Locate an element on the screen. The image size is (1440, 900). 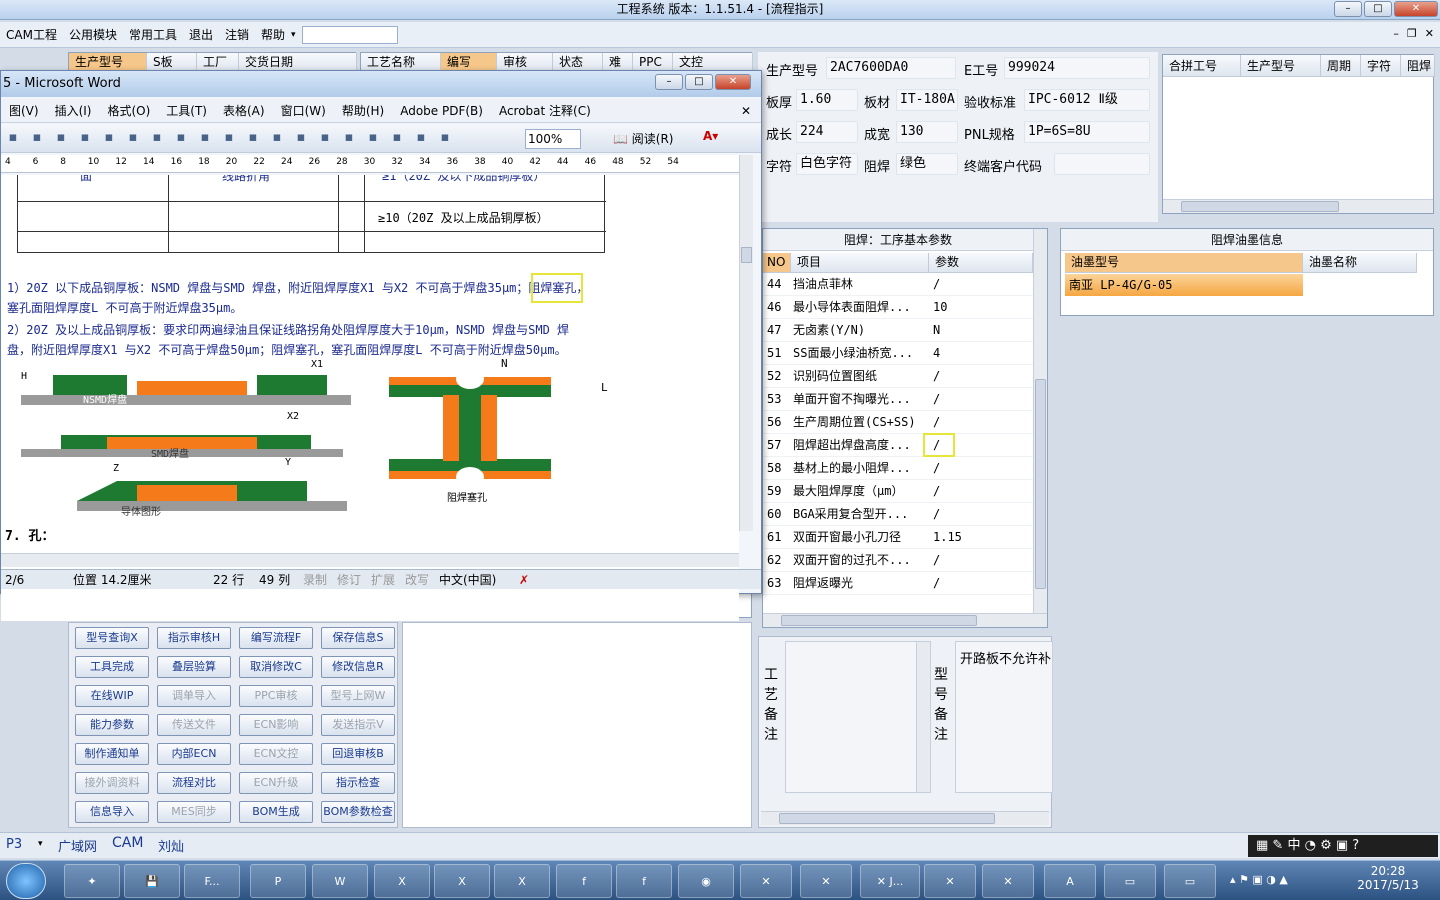
taskbar-x-4: ✕ is located at coordinates (950, 881).